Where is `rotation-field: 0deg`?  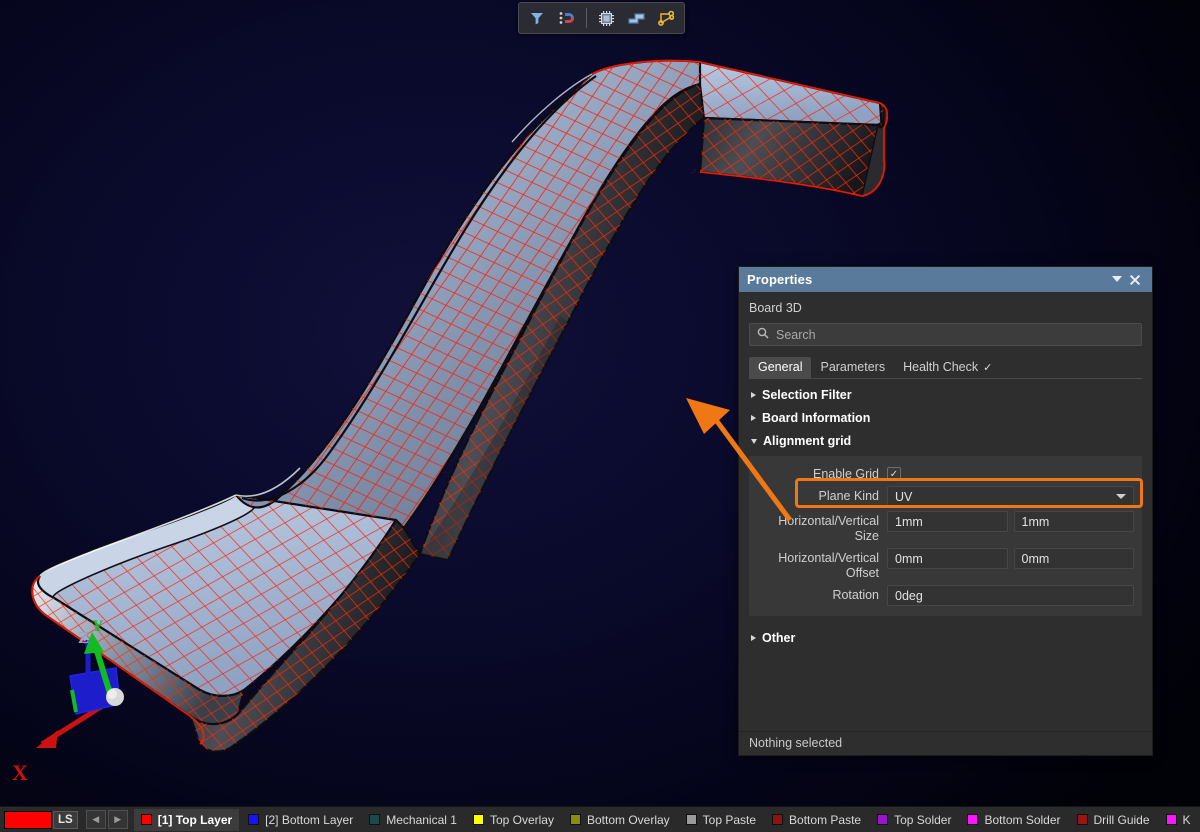 rotation-field: 0deg is located at coordinates (1010, 595).